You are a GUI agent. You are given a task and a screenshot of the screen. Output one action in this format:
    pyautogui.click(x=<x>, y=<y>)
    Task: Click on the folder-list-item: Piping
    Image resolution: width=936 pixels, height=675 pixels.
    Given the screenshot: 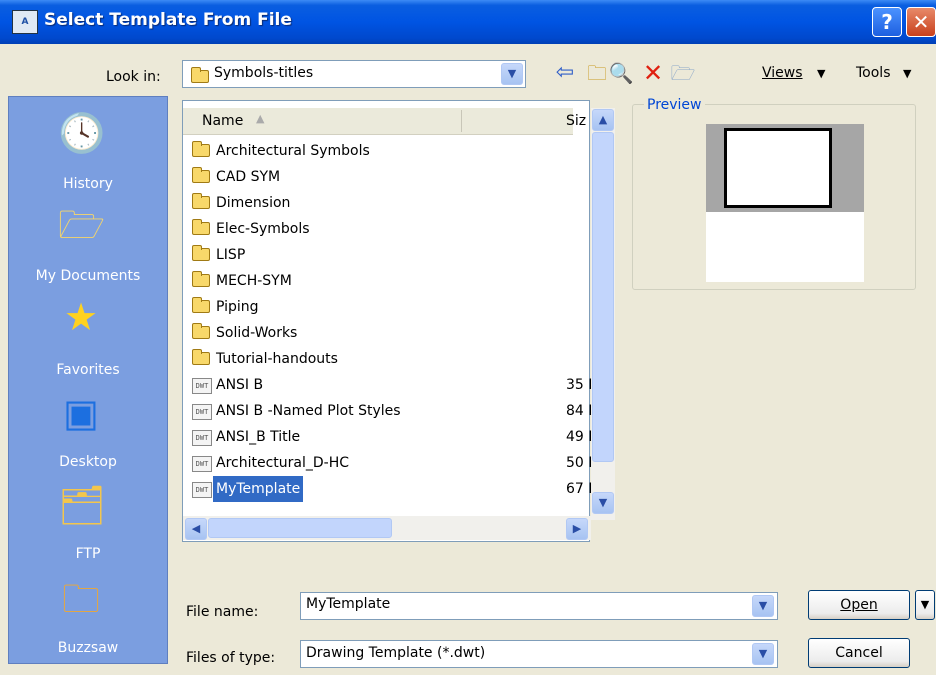 What is the action you would take?
    pyautogui.click(x=380, y=307)
    